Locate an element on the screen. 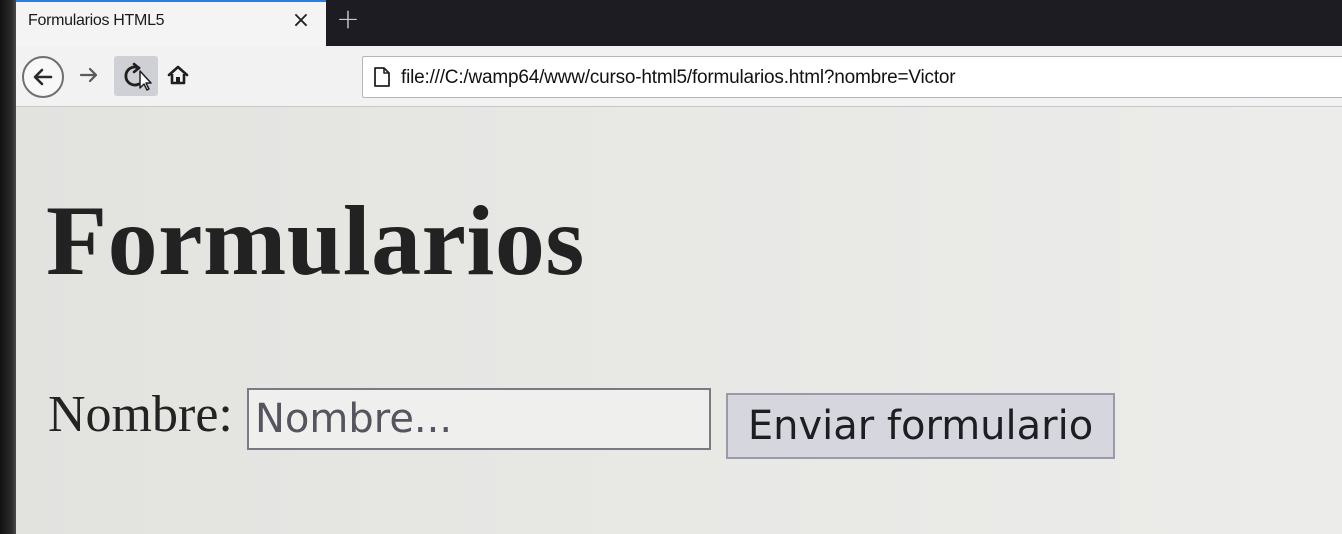 The height and width of the screenshot is (534, 1342). submit-form-button: Enviar formulario is located at coordinates (920, 426).